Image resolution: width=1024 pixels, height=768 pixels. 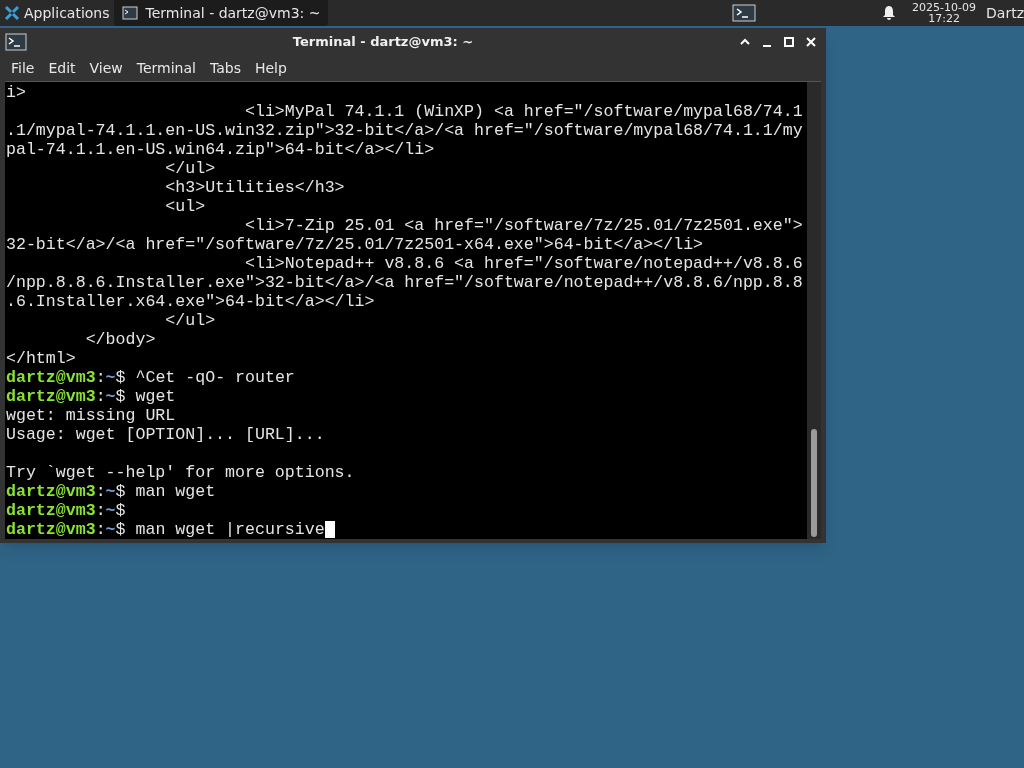 I want to click on prompt-command: $ ^Cet -qO- router, so click(x=205, y=377).